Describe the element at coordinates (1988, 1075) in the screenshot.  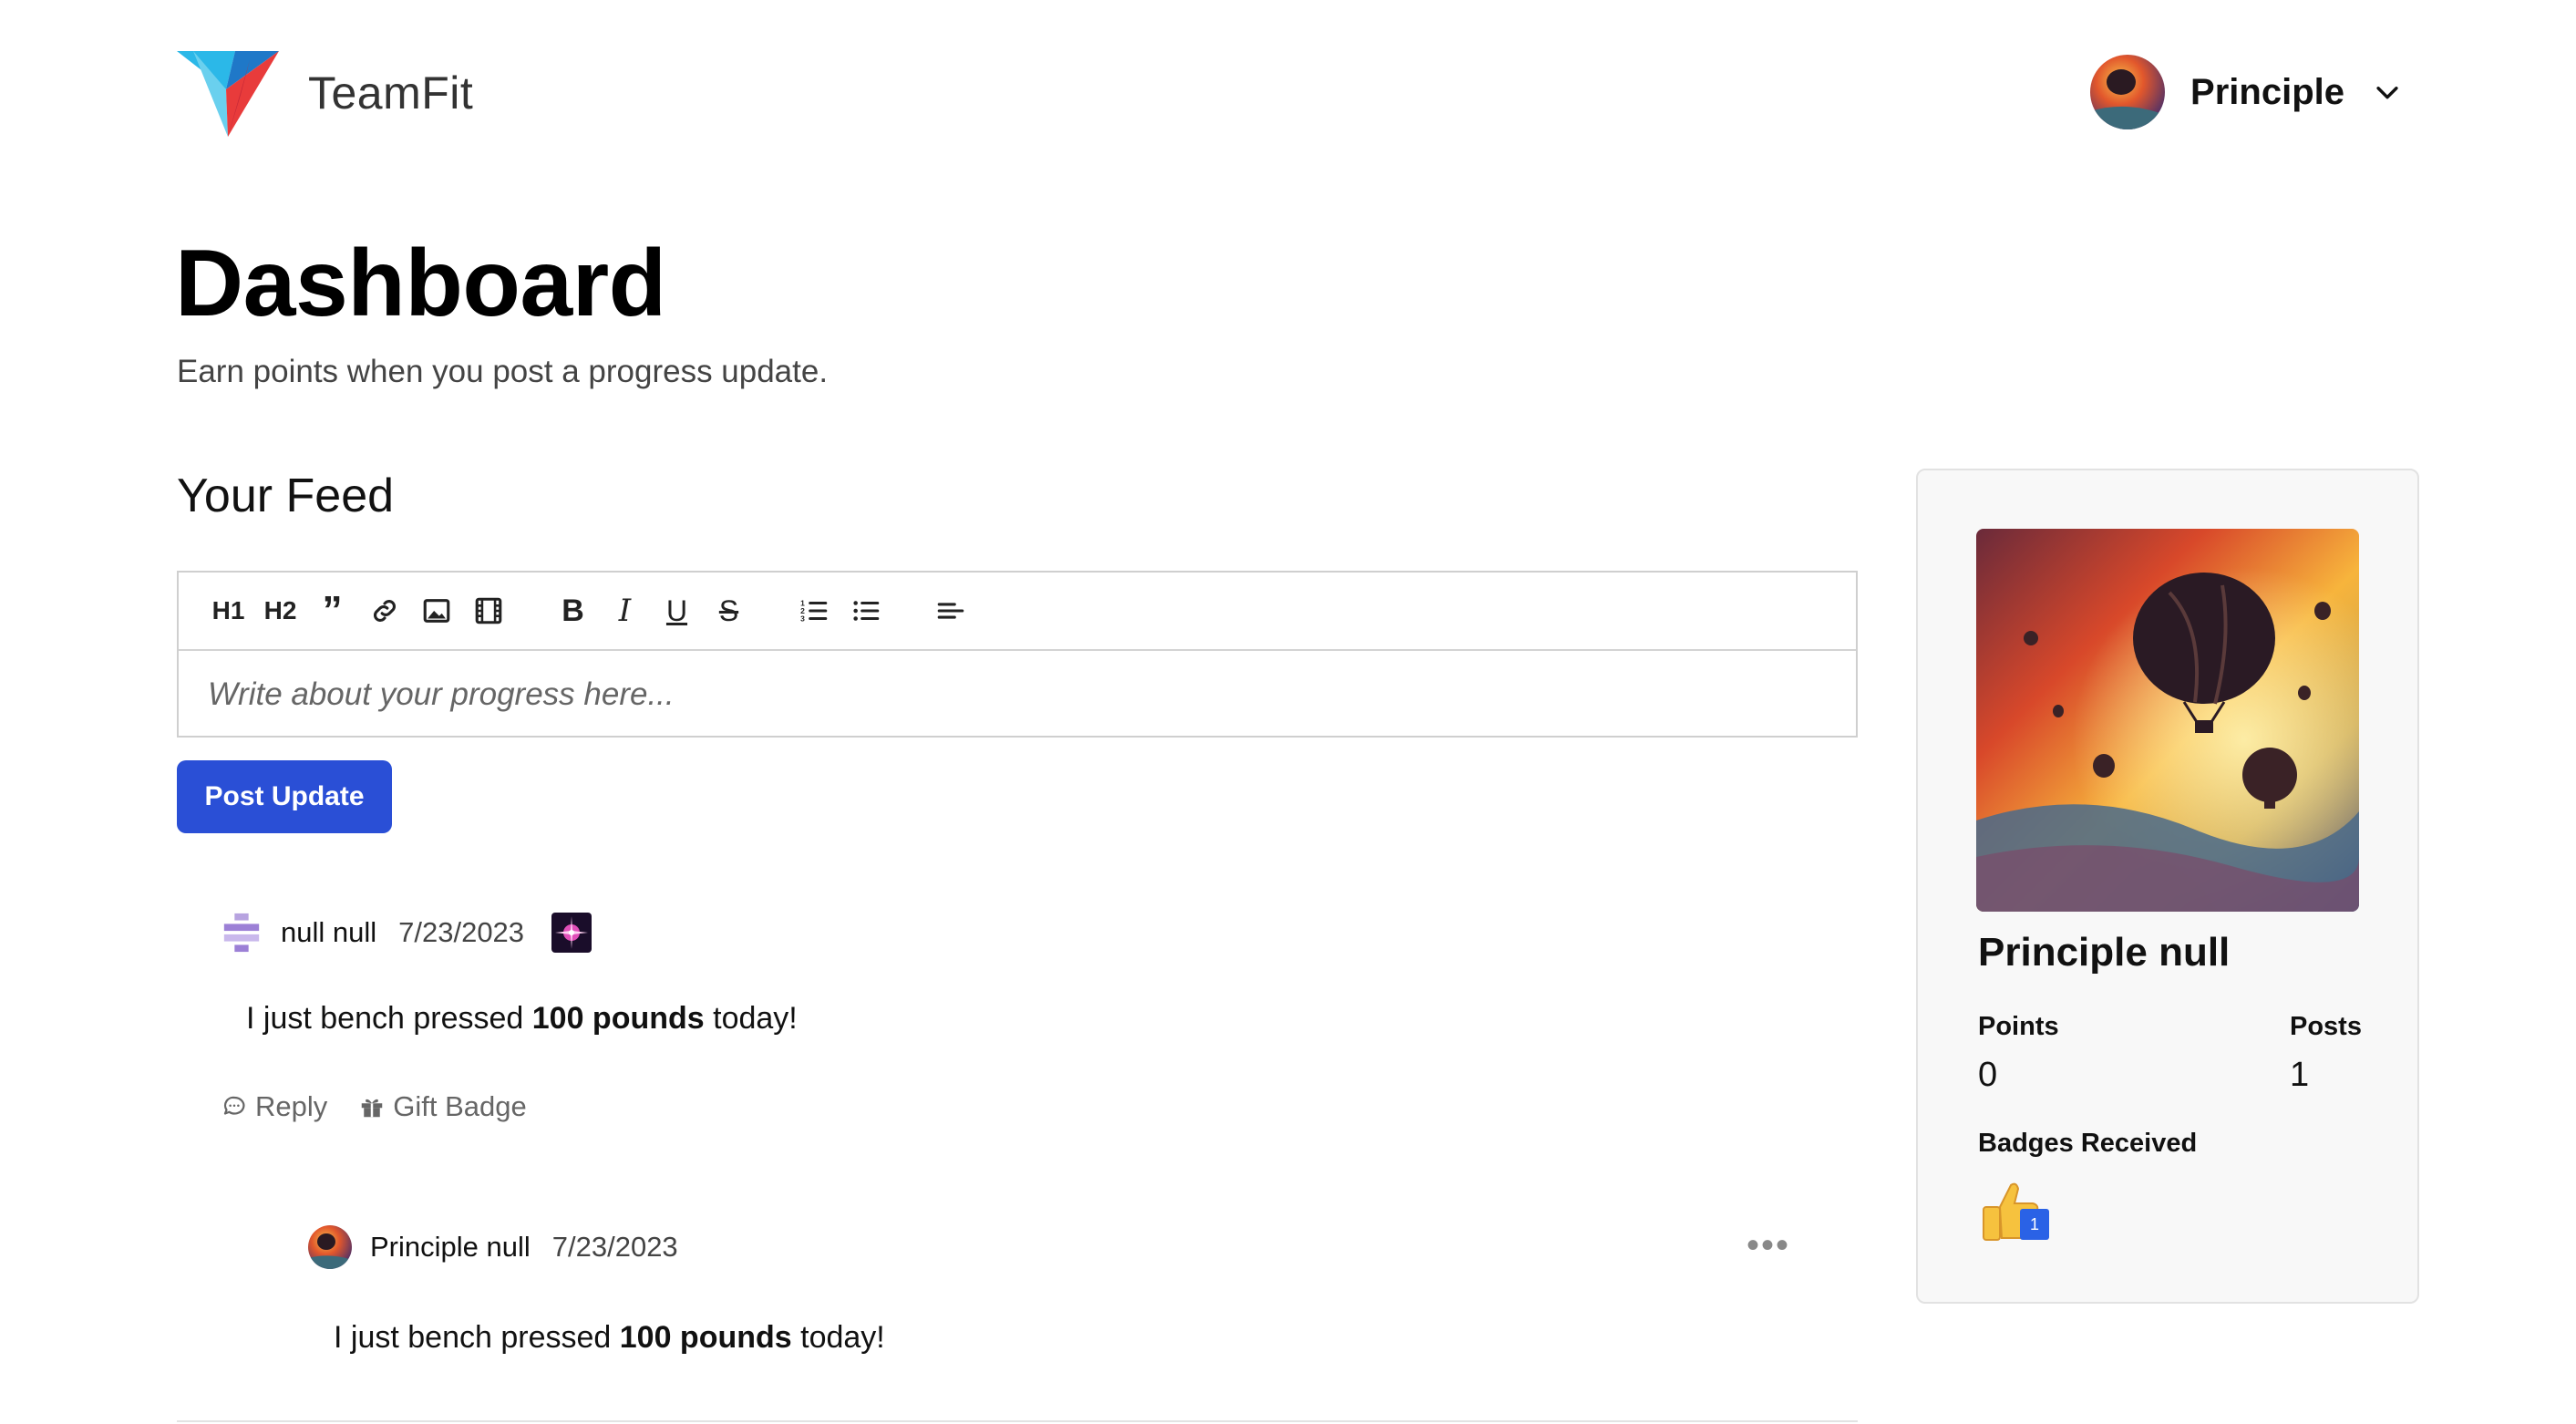
I see `points-value: 0` at that location.